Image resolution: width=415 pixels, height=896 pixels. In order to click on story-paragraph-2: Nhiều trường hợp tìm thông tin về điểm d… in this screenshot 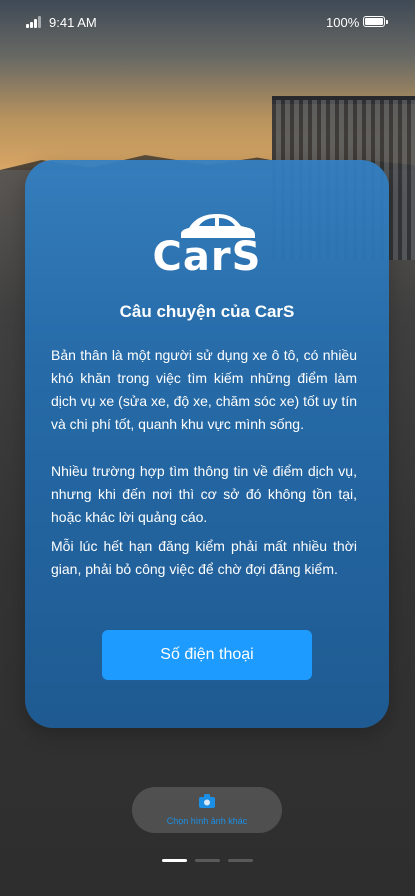, I will do `click(204, 494)`.